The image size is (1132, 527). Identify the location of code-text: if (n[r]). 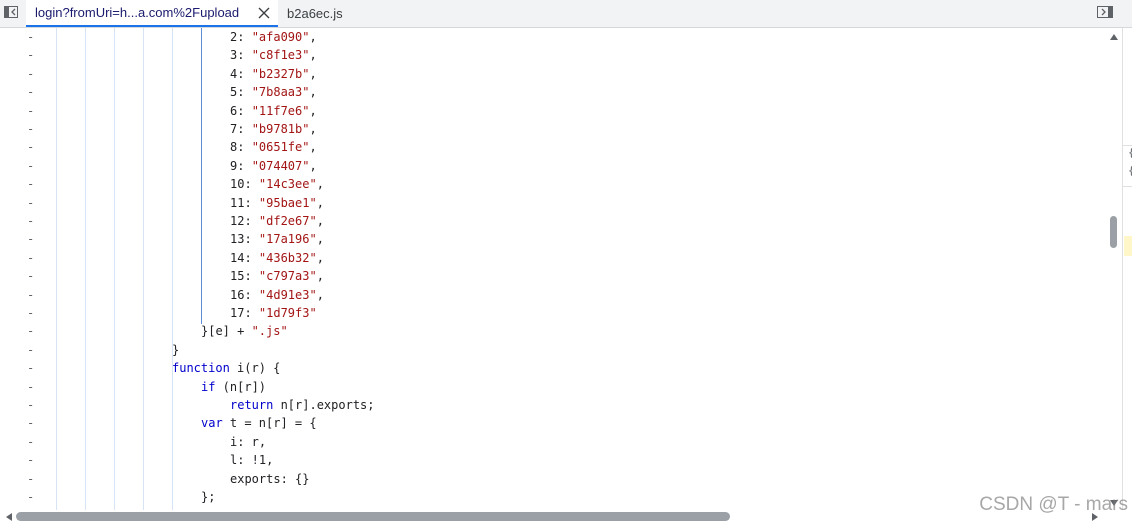
(233, 387).